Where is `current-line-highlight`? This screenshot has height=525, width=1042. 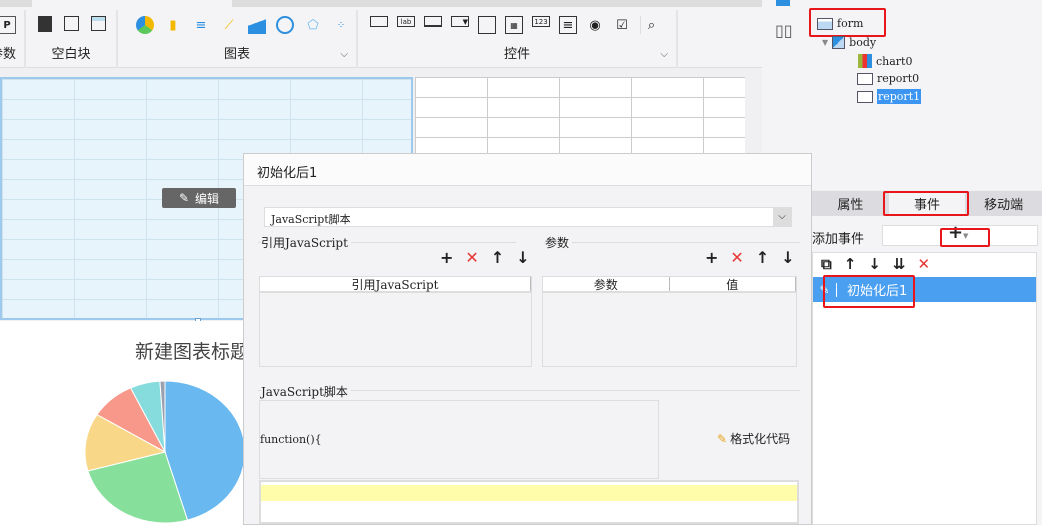
current-line-highlight is located at coordinates (529, 493).